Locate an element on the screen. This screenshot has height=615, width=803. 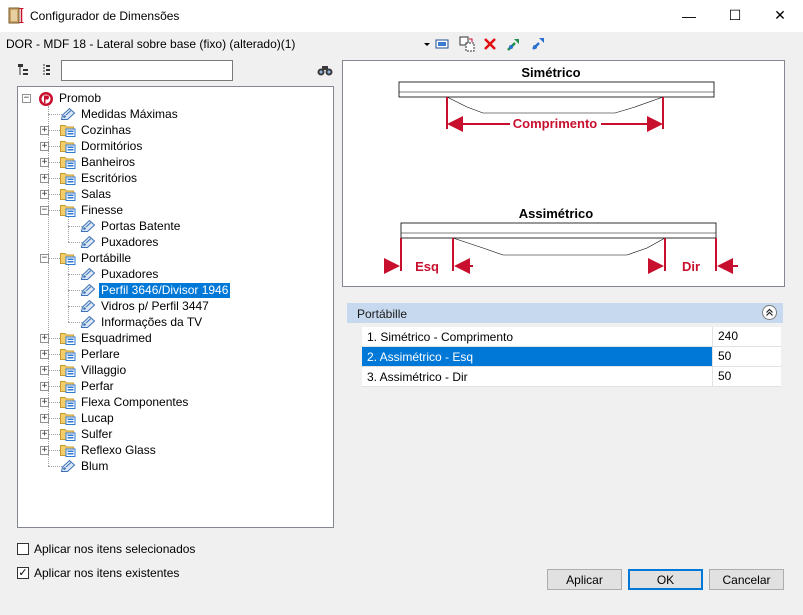
tree-item: Salas is located at coordinates (86, 194).